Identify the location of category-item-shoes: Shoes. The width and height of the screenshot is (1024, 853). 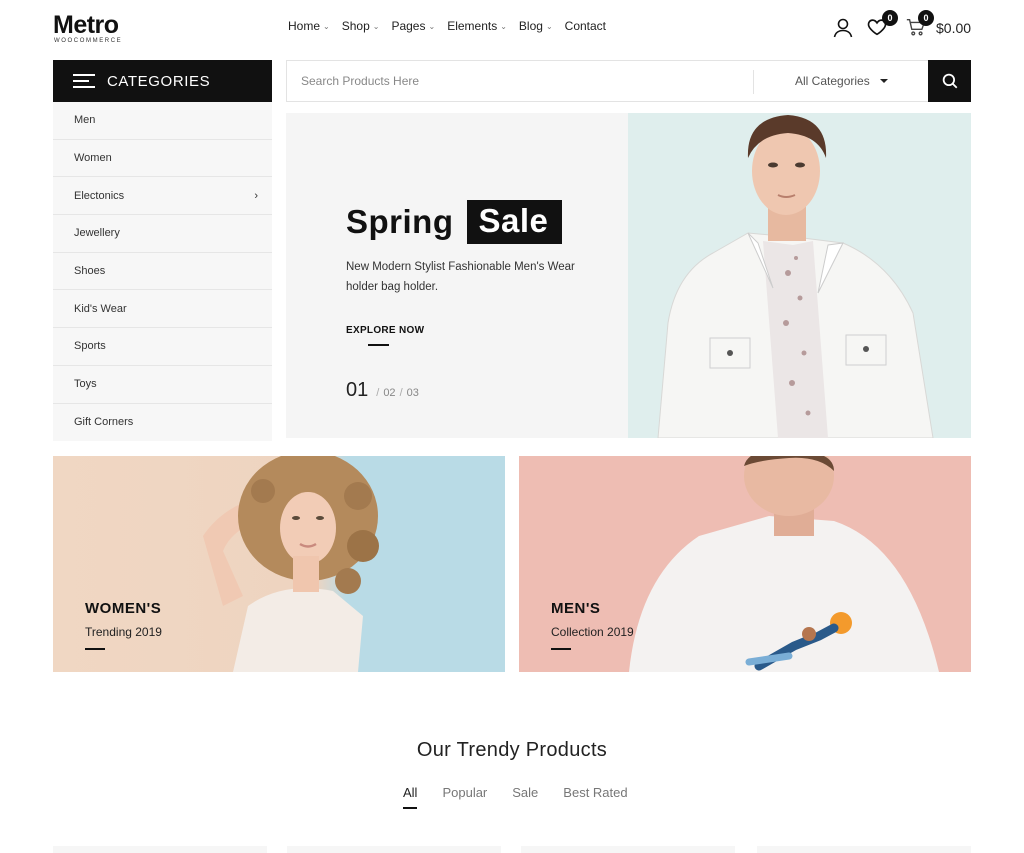
(162, 272).